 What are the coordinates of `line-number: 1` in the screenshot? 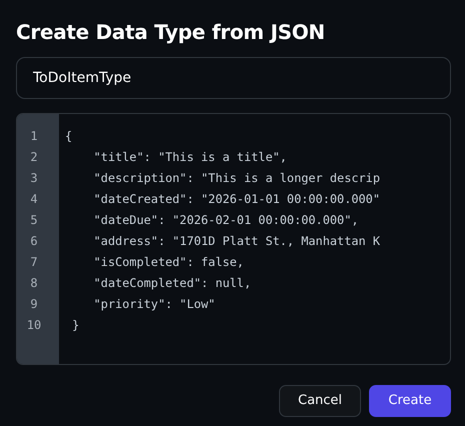 It's located at (34, 136).